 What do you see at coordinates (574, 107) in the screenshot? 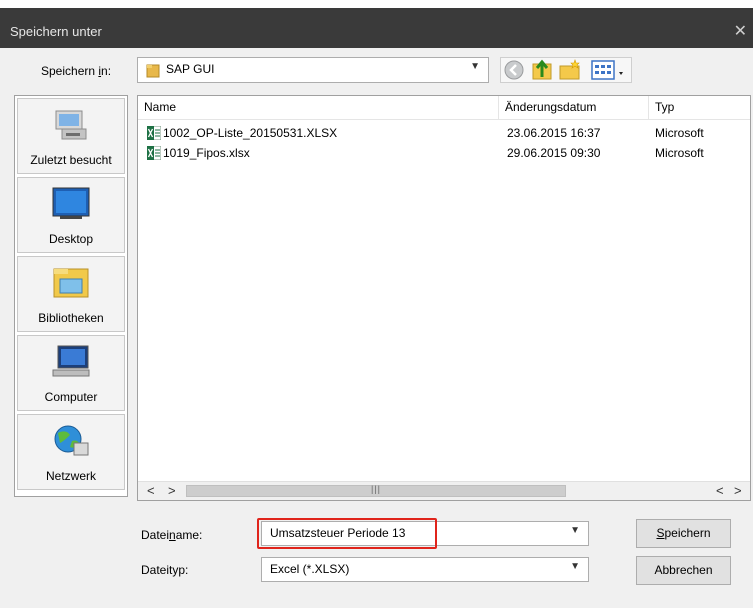
I see `column-date: Änderungsdatum` at bounding box center [574, 107].